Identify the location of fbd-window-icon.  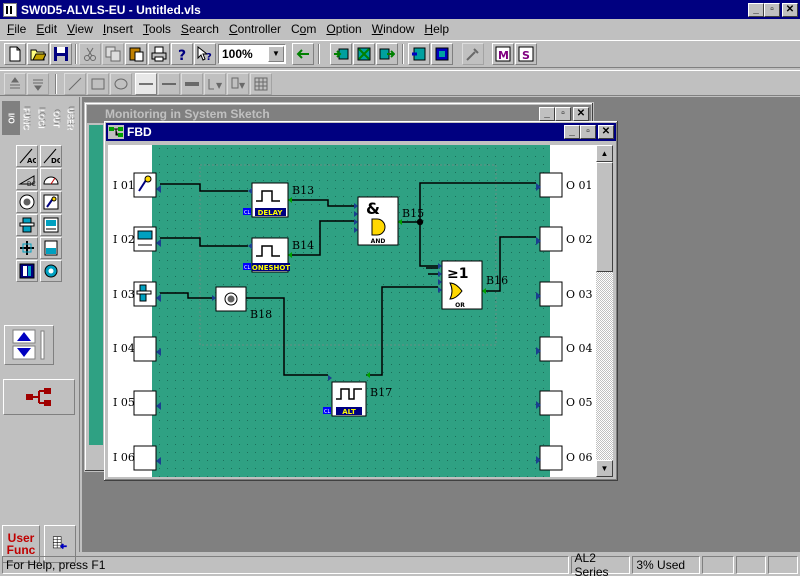
(116, 132).